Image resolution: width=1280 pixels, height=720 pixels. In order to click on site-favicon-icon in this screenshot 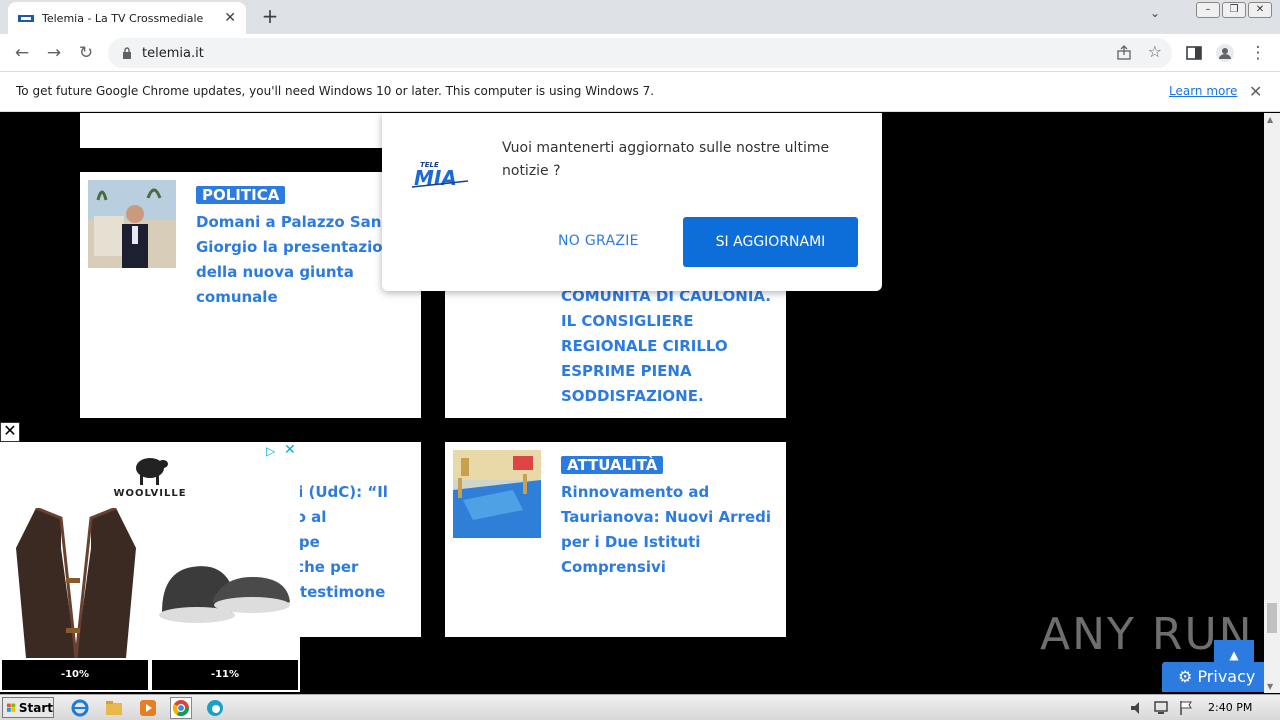, I will do `click(26, 18)`.